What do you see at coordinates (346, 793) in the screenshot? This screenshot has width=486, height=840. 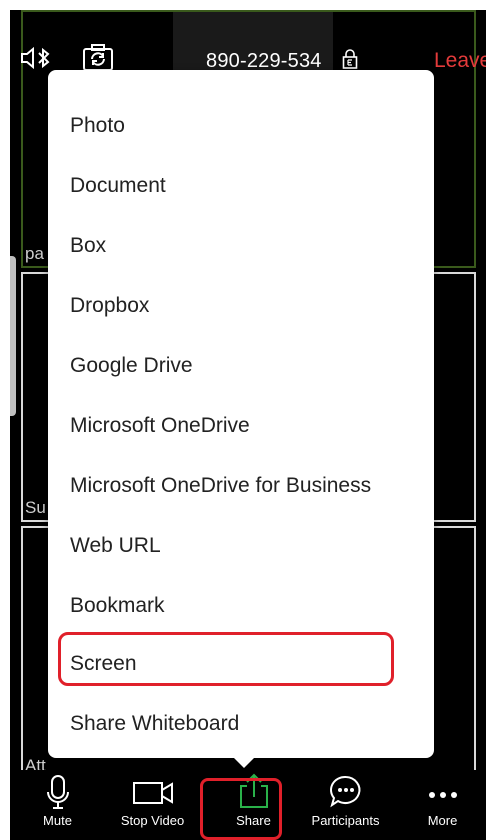 I see `chat-bubble-icon` at bounding box center [346, 793].